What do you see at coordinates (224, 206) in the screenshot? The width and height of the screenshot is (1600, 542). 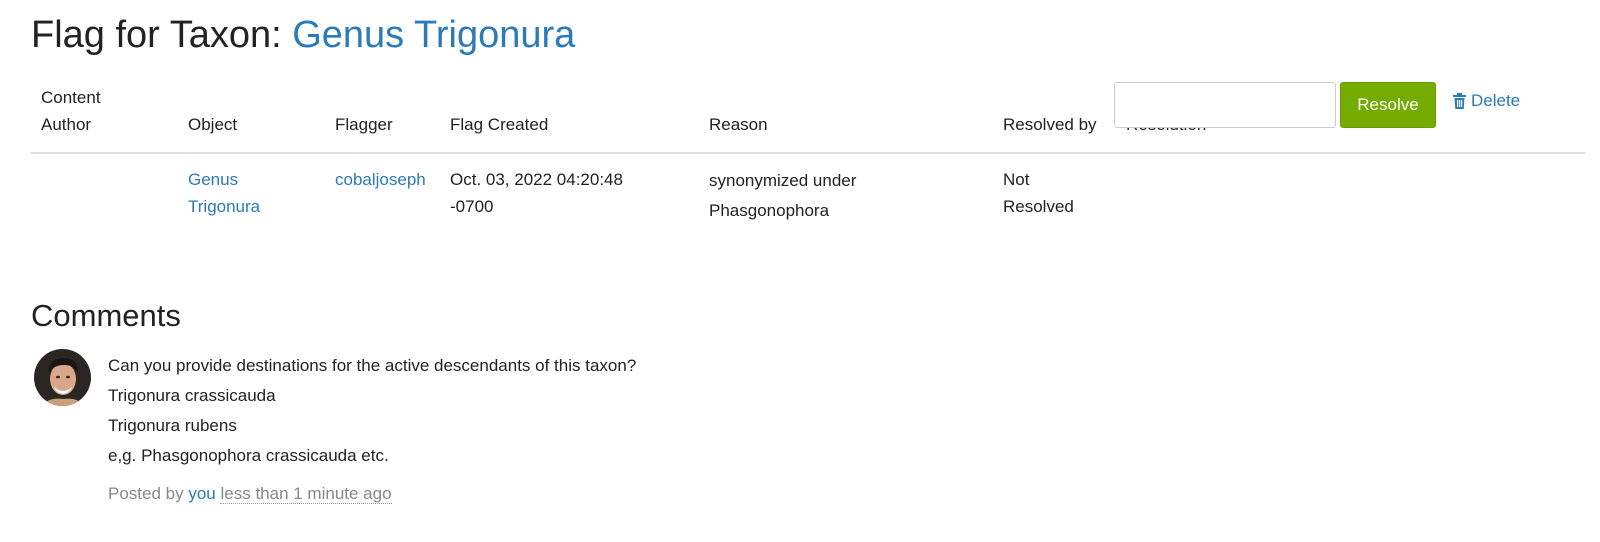 I see `object-link-line2: Trigonura` at bounding box center [224, 206].